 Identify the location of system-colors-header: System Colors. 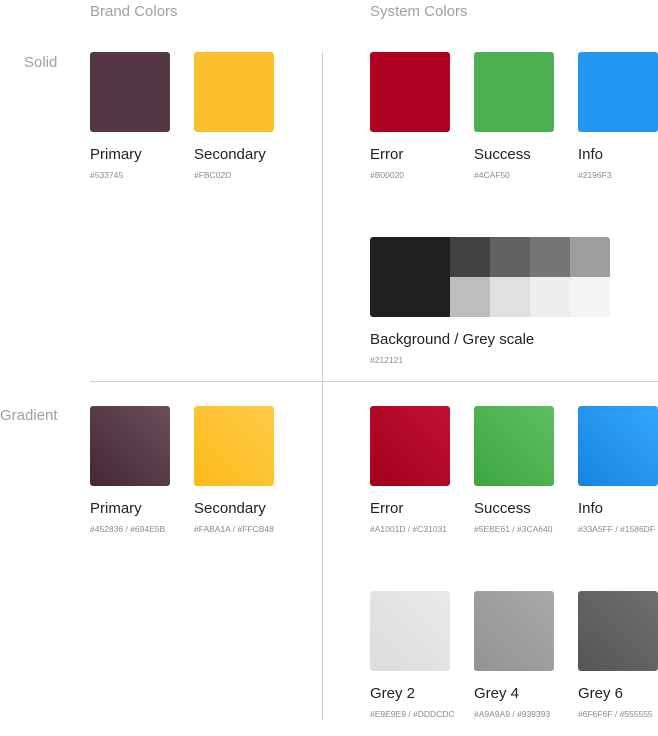
(419, 11).